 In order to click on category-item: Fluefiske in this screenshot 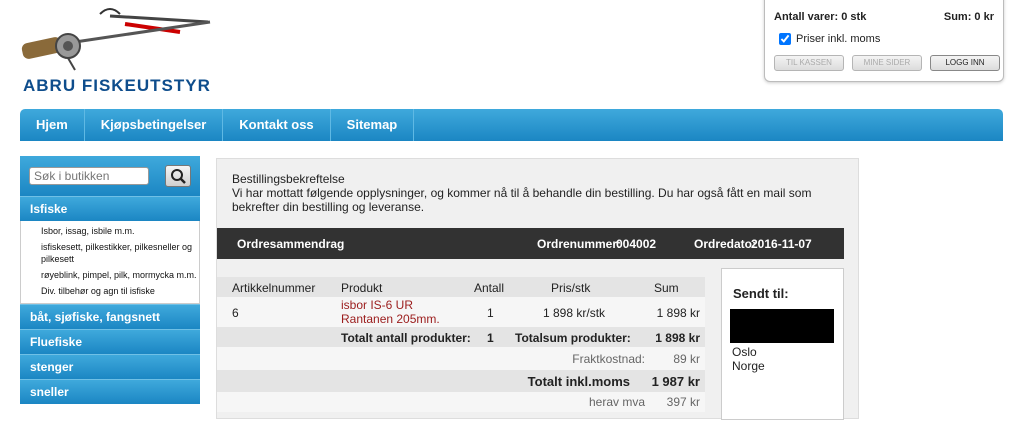, I will do `click(110, 341)`.